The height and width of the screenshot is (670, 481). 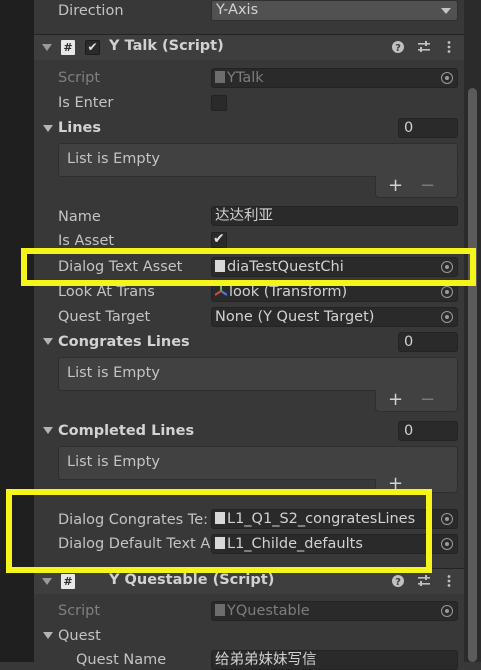 What do you see at coordinates (258, 374) in the screenshot?
I see `congrates-lines-list: List is Empty` at bounding box center [258, 374].